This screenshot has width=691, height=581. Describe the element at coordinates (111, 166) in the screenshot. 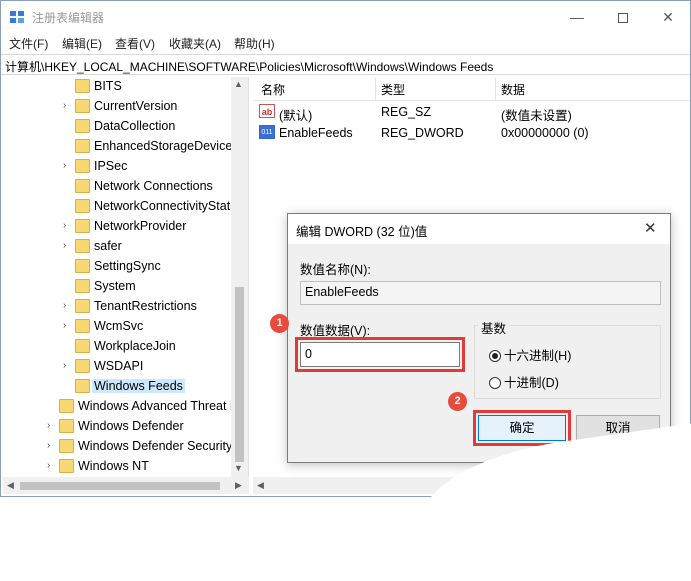

I see `tree-item-label: IPSec` at that location.